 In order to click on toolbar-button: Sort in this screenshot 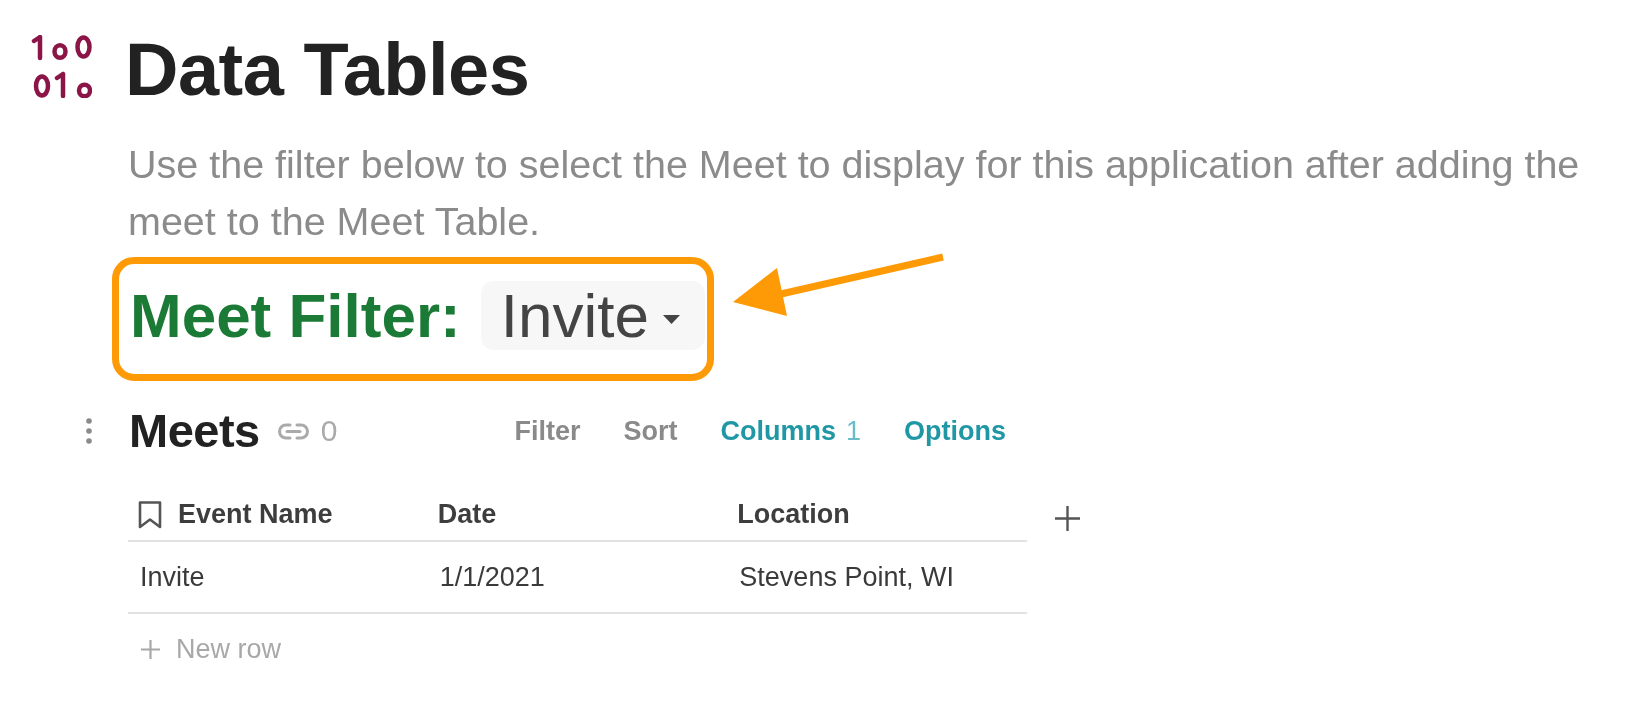, I will do `click(650, 431)`.